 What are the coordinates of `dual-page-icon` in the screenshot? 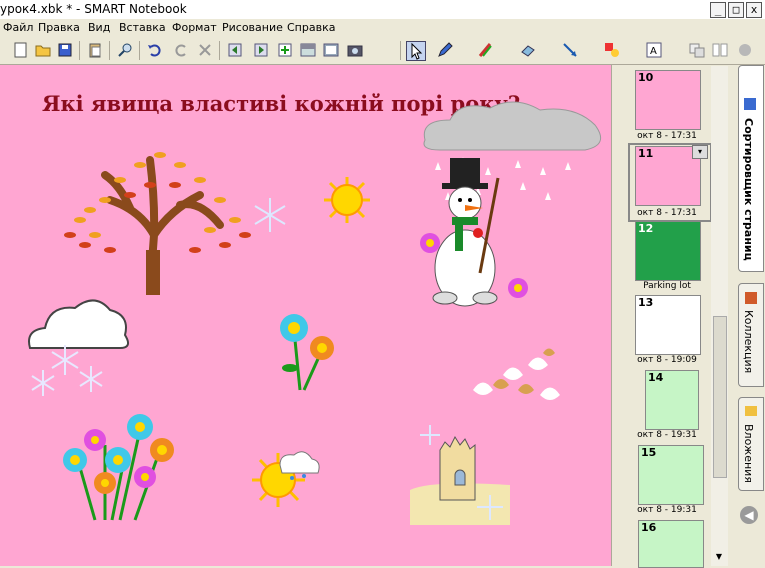 It's located at (720, 50).